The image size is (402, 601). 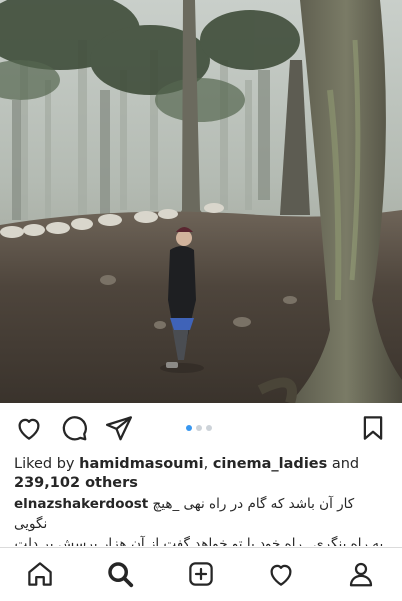 I want to click on likes-others-link: 239,102 others, so click(x=76, y=483).